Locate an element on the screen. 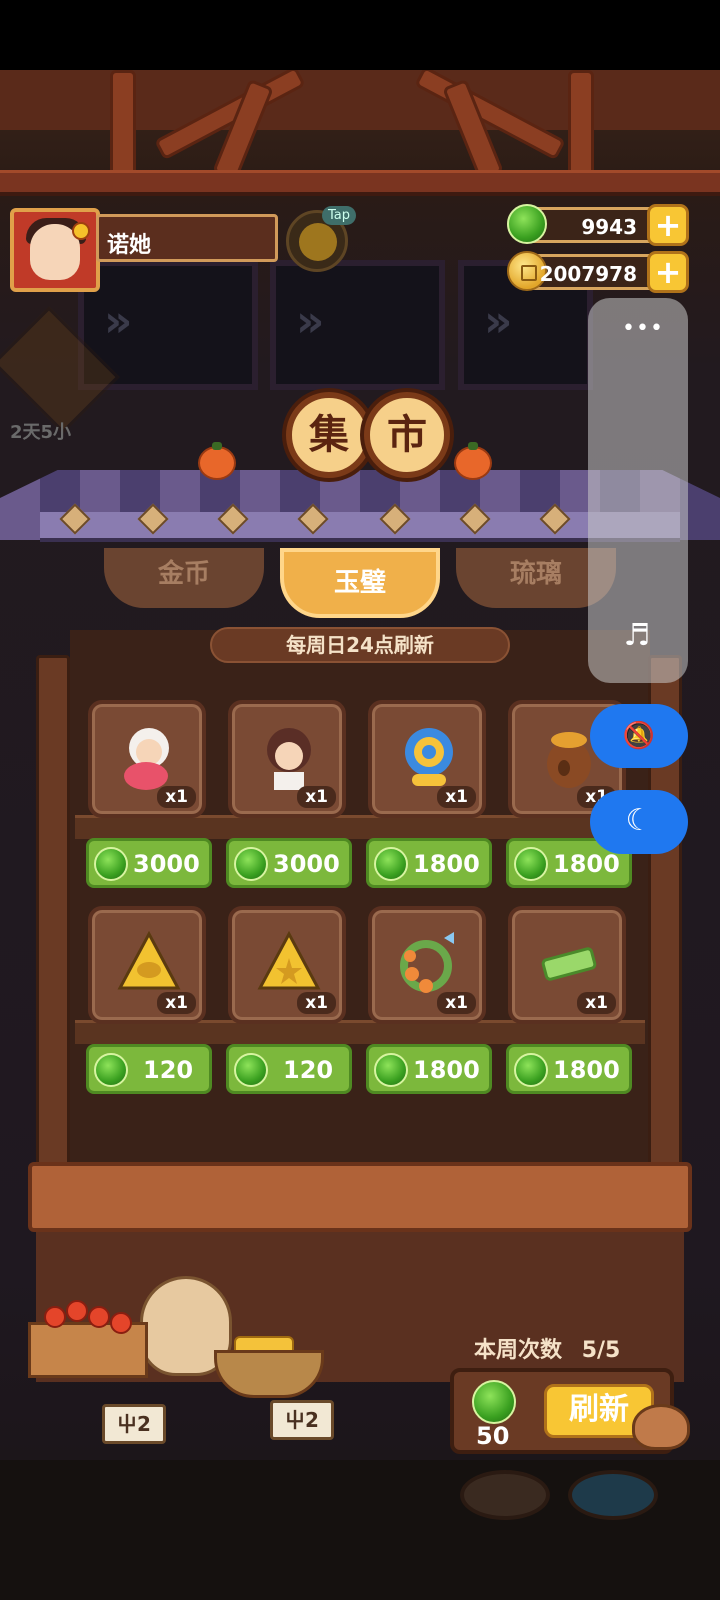 This screenshot has width=720, height=1600. background-window: » is located at coordinates (357, 325).